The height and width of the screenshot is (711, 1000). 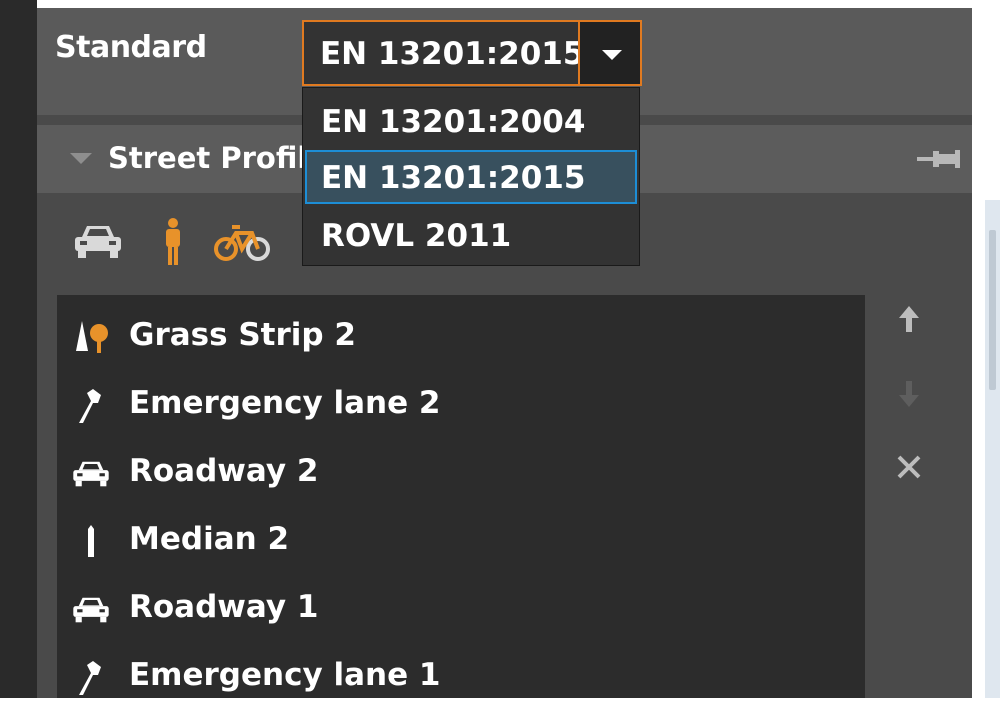 I want to click on scrollbar-thumb, so click(x=992, y=310).